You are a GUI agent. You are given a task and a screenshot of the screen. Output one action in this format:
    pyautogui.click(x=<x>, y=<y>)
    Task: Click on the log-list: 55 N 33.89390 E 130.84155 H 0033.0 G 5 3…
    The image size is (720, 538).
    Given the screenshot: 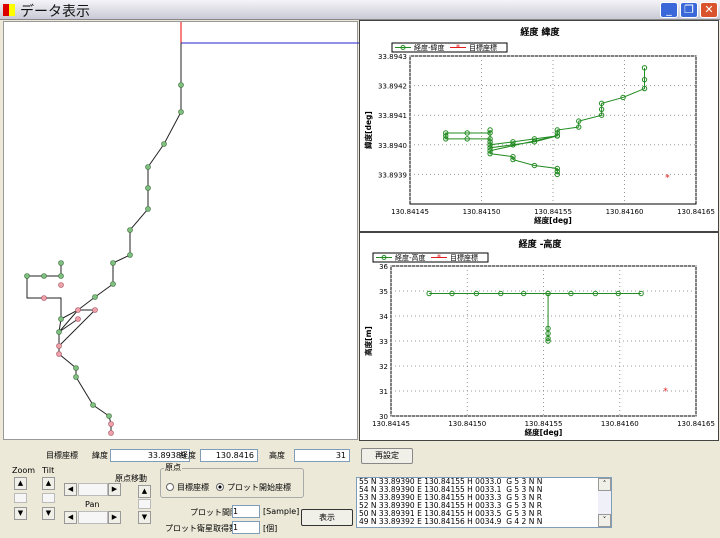 What is the action you would take?
    pyautogui.click(x=484, y=502)
    